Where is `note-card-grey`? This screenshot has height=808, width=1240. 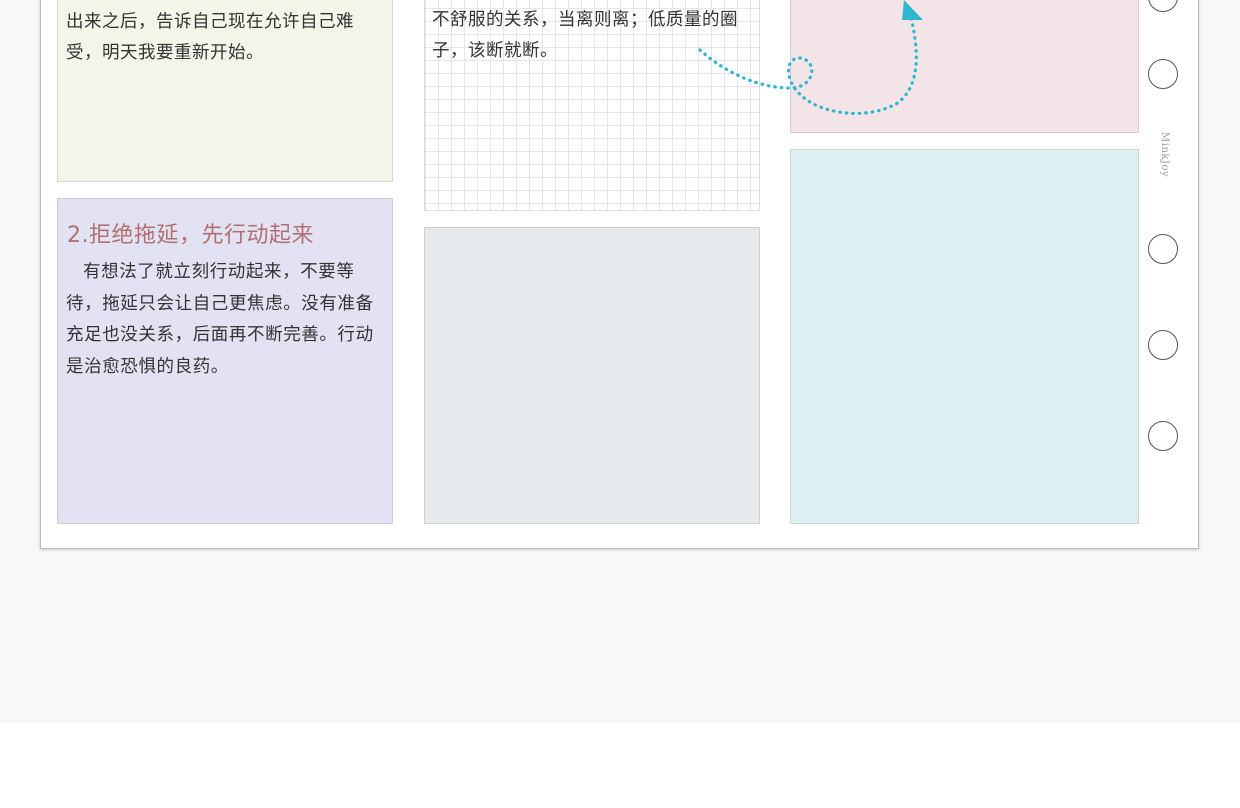 note-card-grey is located at coordinates (592, 375).